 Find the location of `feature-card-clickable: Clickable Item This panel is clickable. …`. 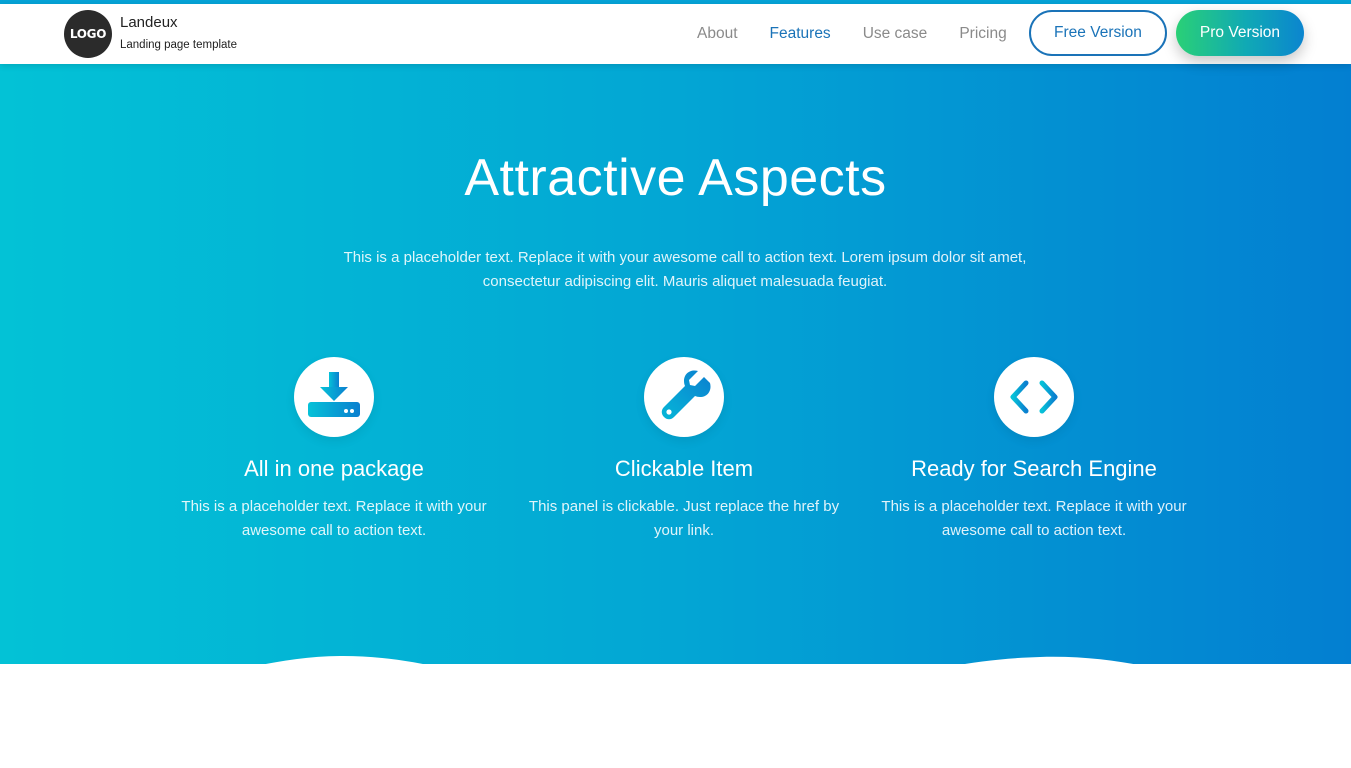

feature-card-clickable: Clickable Item This panel is clickable. … is located at coordinates (684, 450).